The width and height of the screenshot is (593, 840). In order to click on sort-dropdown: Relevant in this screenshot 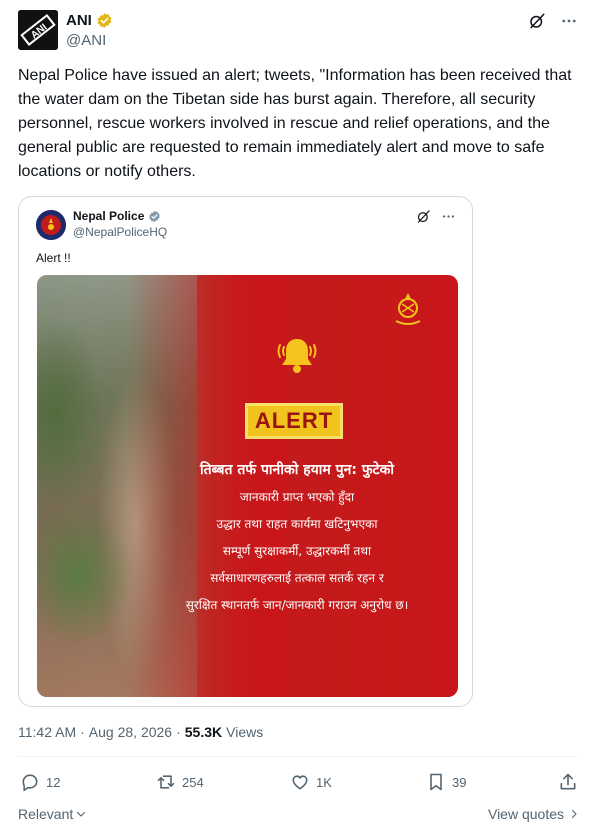, I will do `click(52, 814)`.